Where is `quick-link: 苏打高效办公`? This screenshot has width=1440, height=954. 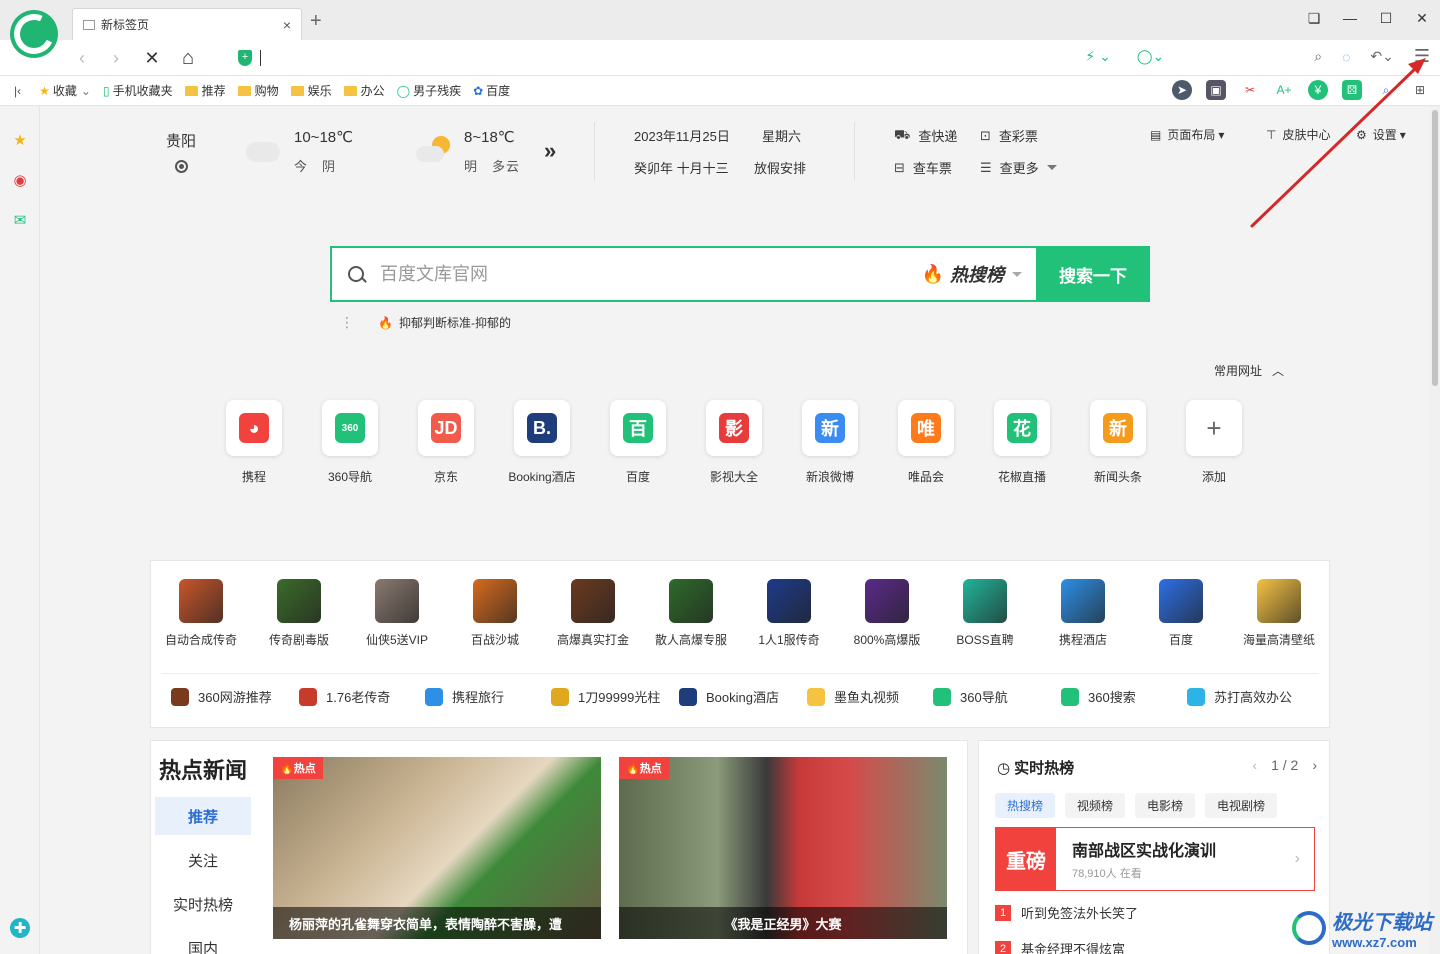 quick-link: 苏打高效办公 is located at coordinates (1239, 696).